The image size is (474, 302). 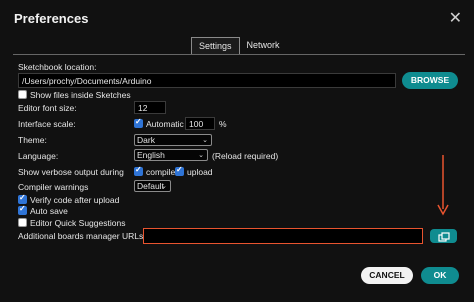 I want to click on sketchbook-label: Sketchbook location:, so click(x=57, y=67).